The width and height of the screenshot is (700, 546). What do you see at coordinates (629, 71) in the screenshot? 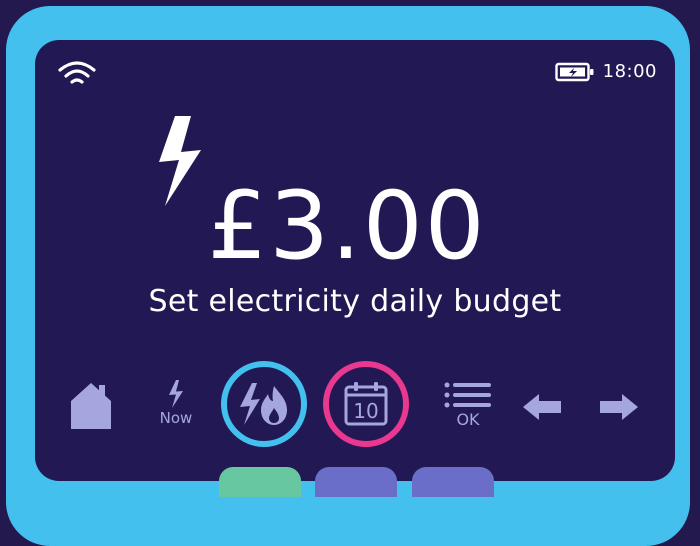
I see `clock: 18:00` at bounding box center [629, 71].